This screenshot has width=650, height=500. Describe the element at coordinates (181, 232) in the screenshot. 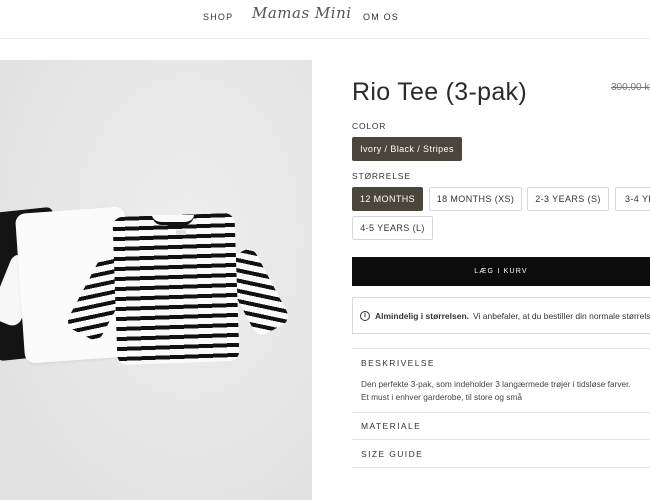

I see `shirt-tag` at that location.